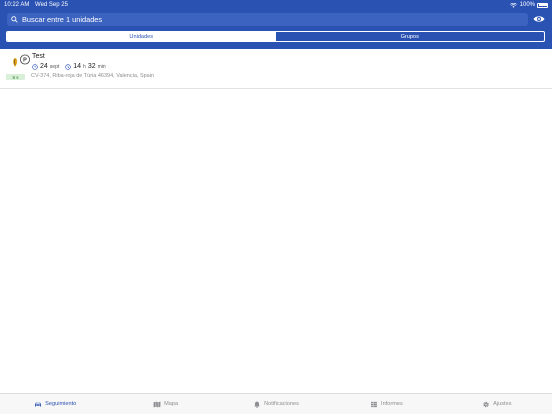  What do you see at coordinates (54, 66) in the screenshot?
I see `last-message-month: sept` at bounding box center [54, 66].